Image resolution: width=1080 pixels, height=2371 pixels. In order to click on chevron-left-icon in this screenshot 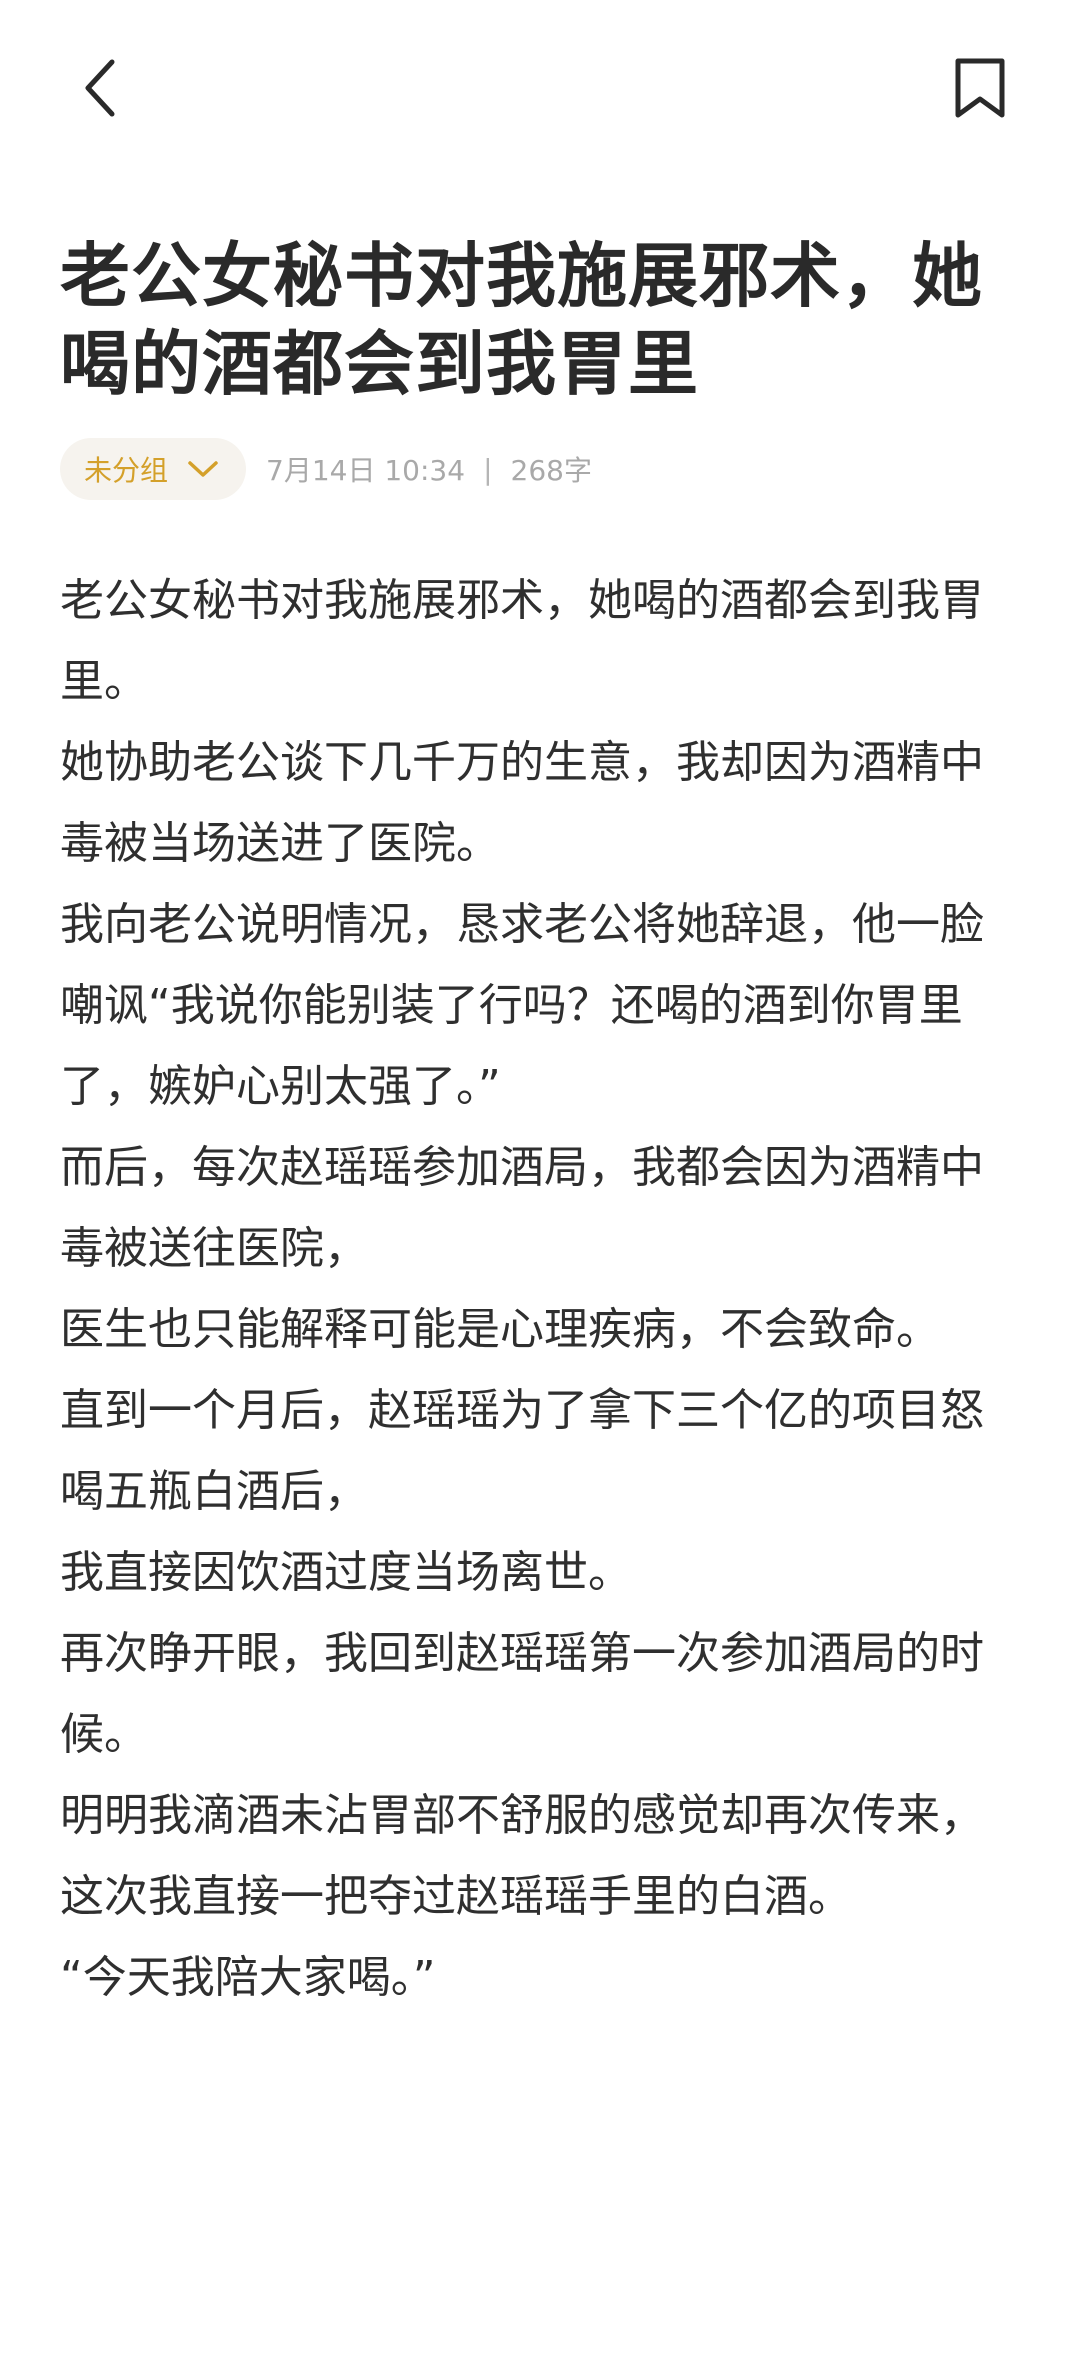, I will do `click(100, 90)`.